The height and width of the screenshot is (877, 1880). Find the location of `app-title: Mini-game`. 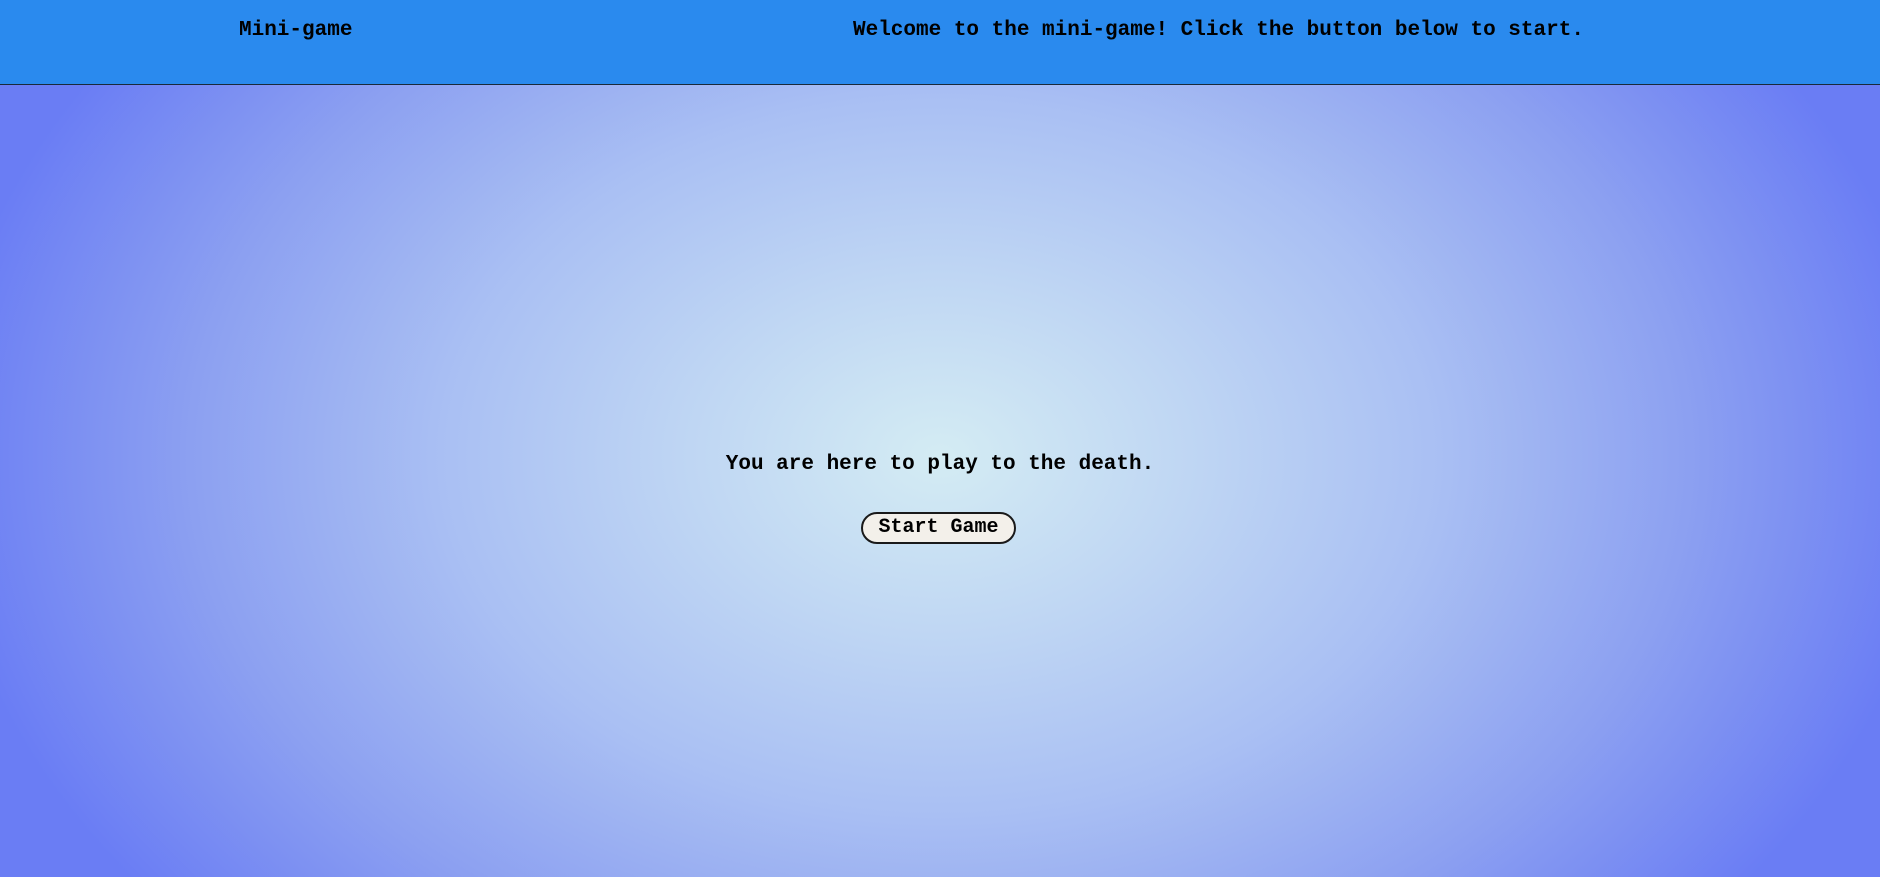

app-title: Mini-game is located at coordinates (296, 30).